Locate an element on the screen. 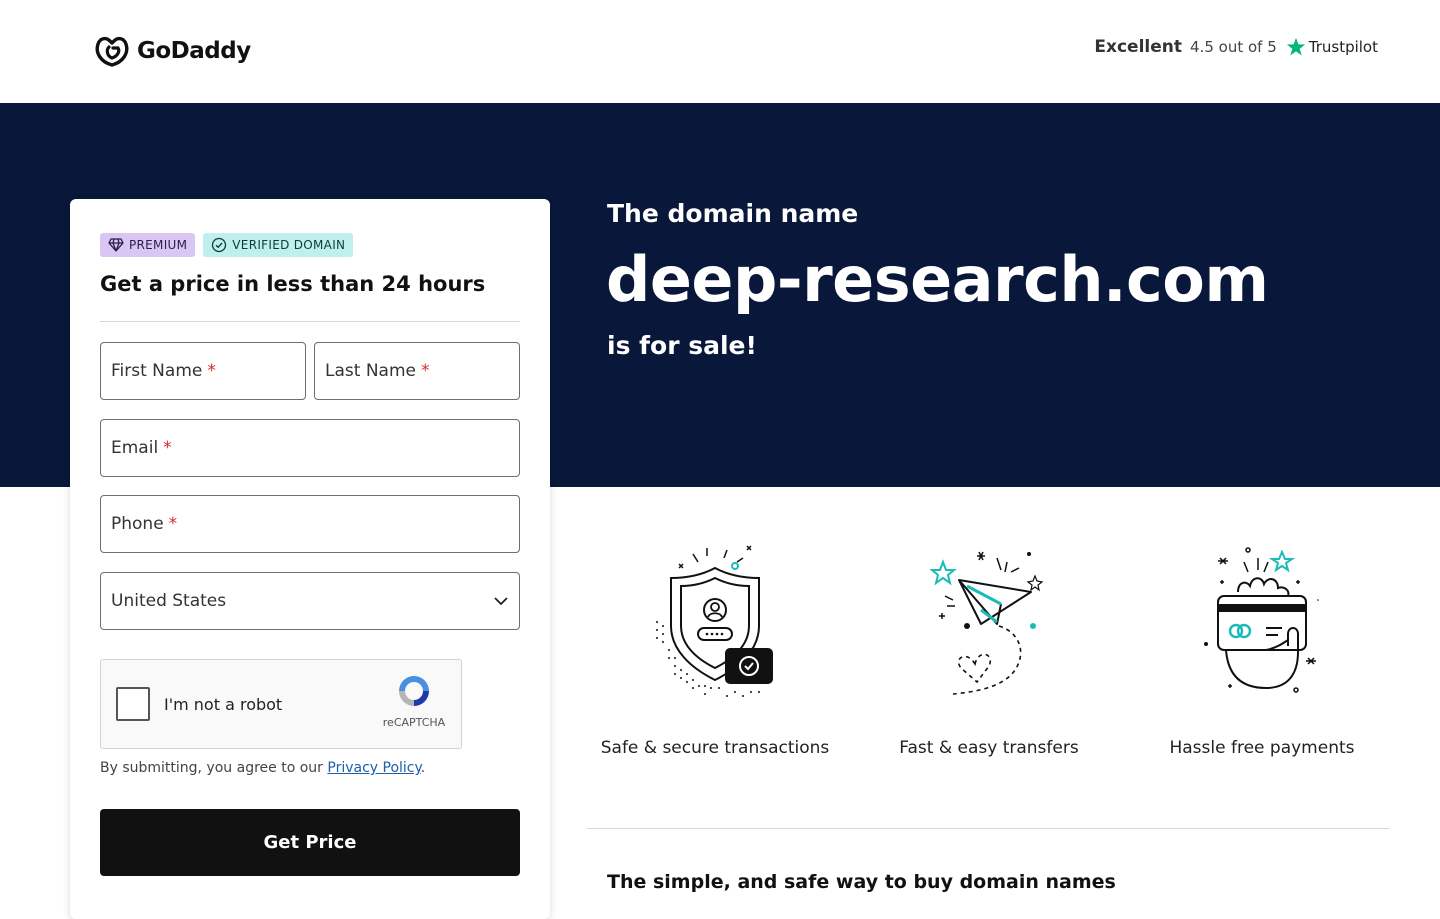 This screenshot has width=1440, height=919. check-circle-icon is located at coordinates (219, 245).